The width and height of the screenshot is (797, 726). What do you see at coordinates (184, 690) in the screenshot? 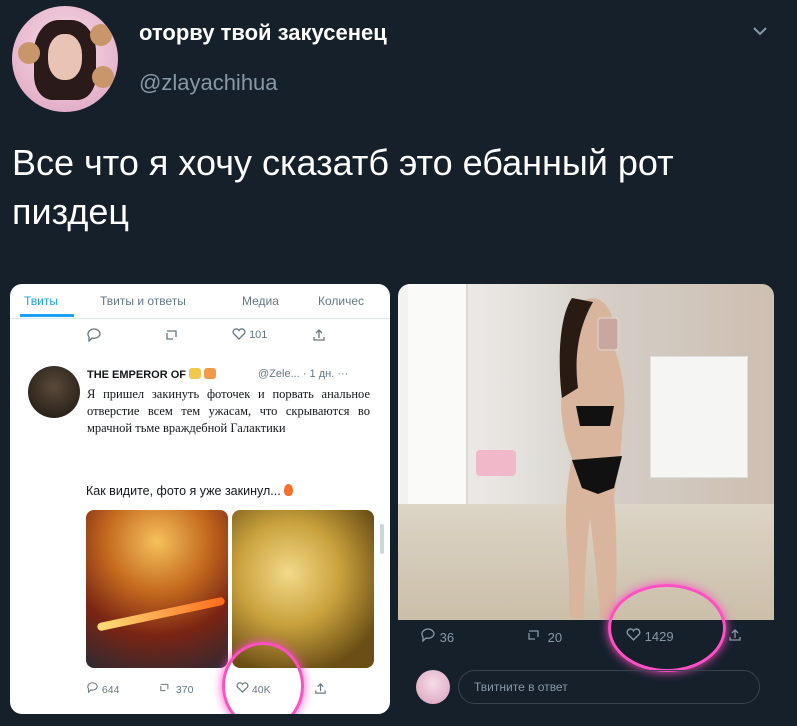
I see `retweet-count: 370` at bounding box center [184, 690].